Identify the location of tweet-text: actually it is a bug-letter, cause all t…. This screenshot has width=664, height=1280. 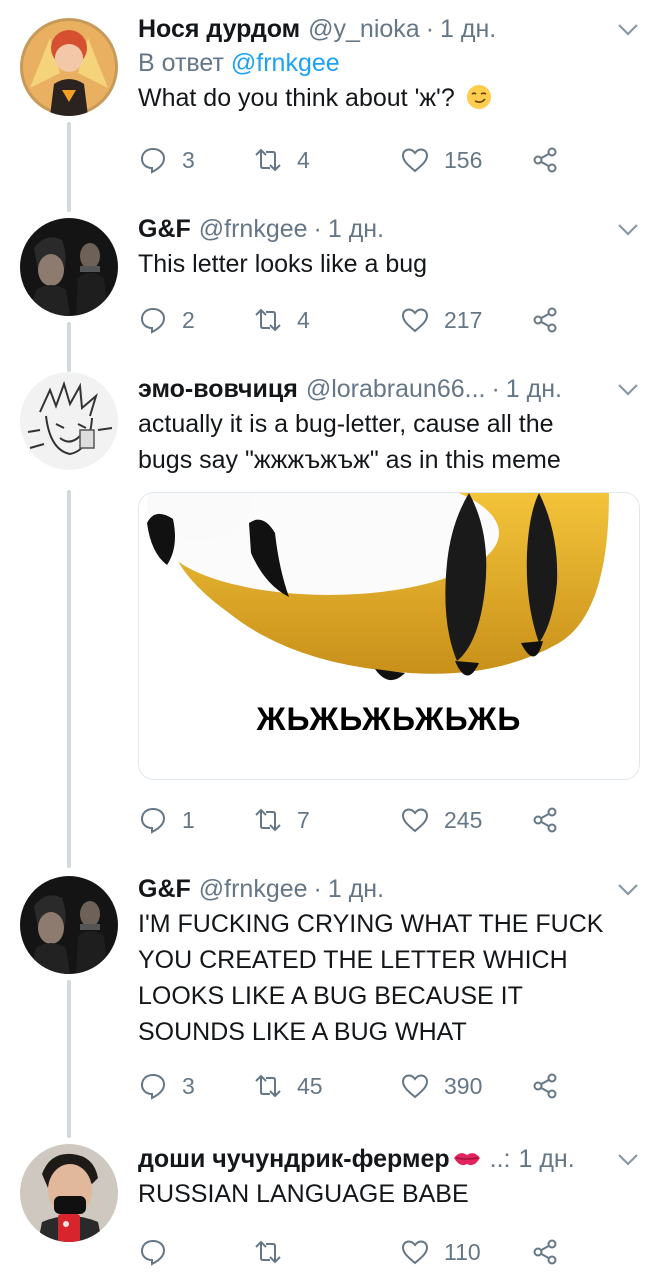
(390, 442).